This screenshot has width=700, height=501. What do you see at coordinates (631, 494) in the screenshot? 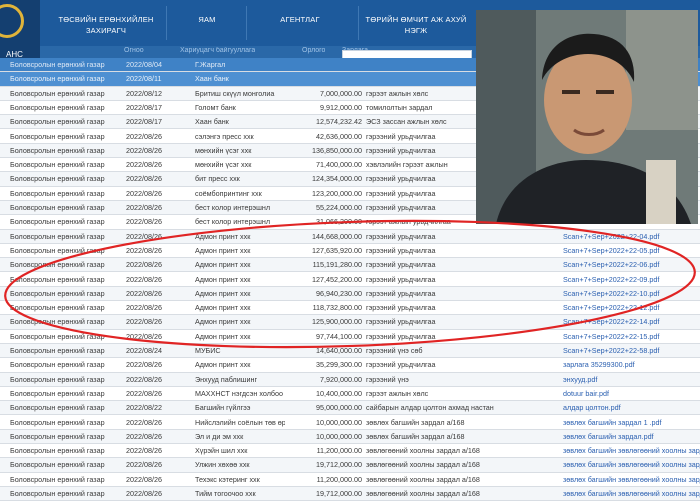
I see `file-link: зөвлөх багшийн зөвлөгөөний хоолны зардал` at bounding box center [631, 494].